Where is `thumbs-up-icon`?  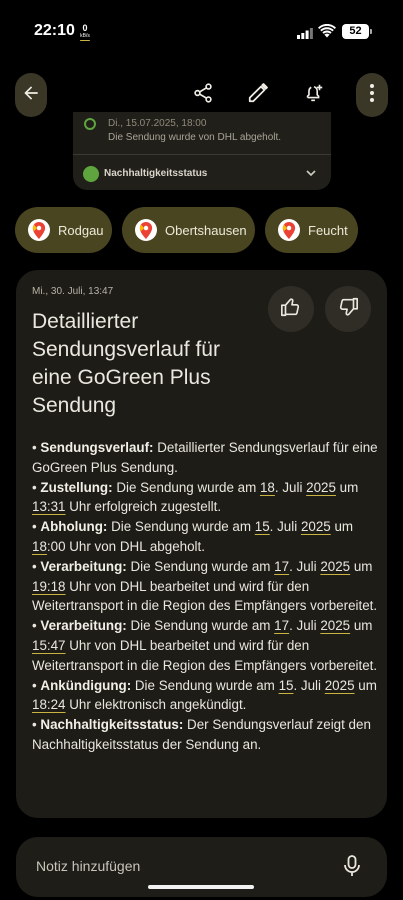 thumbs-up-icon is located at coordinates (291, 309).